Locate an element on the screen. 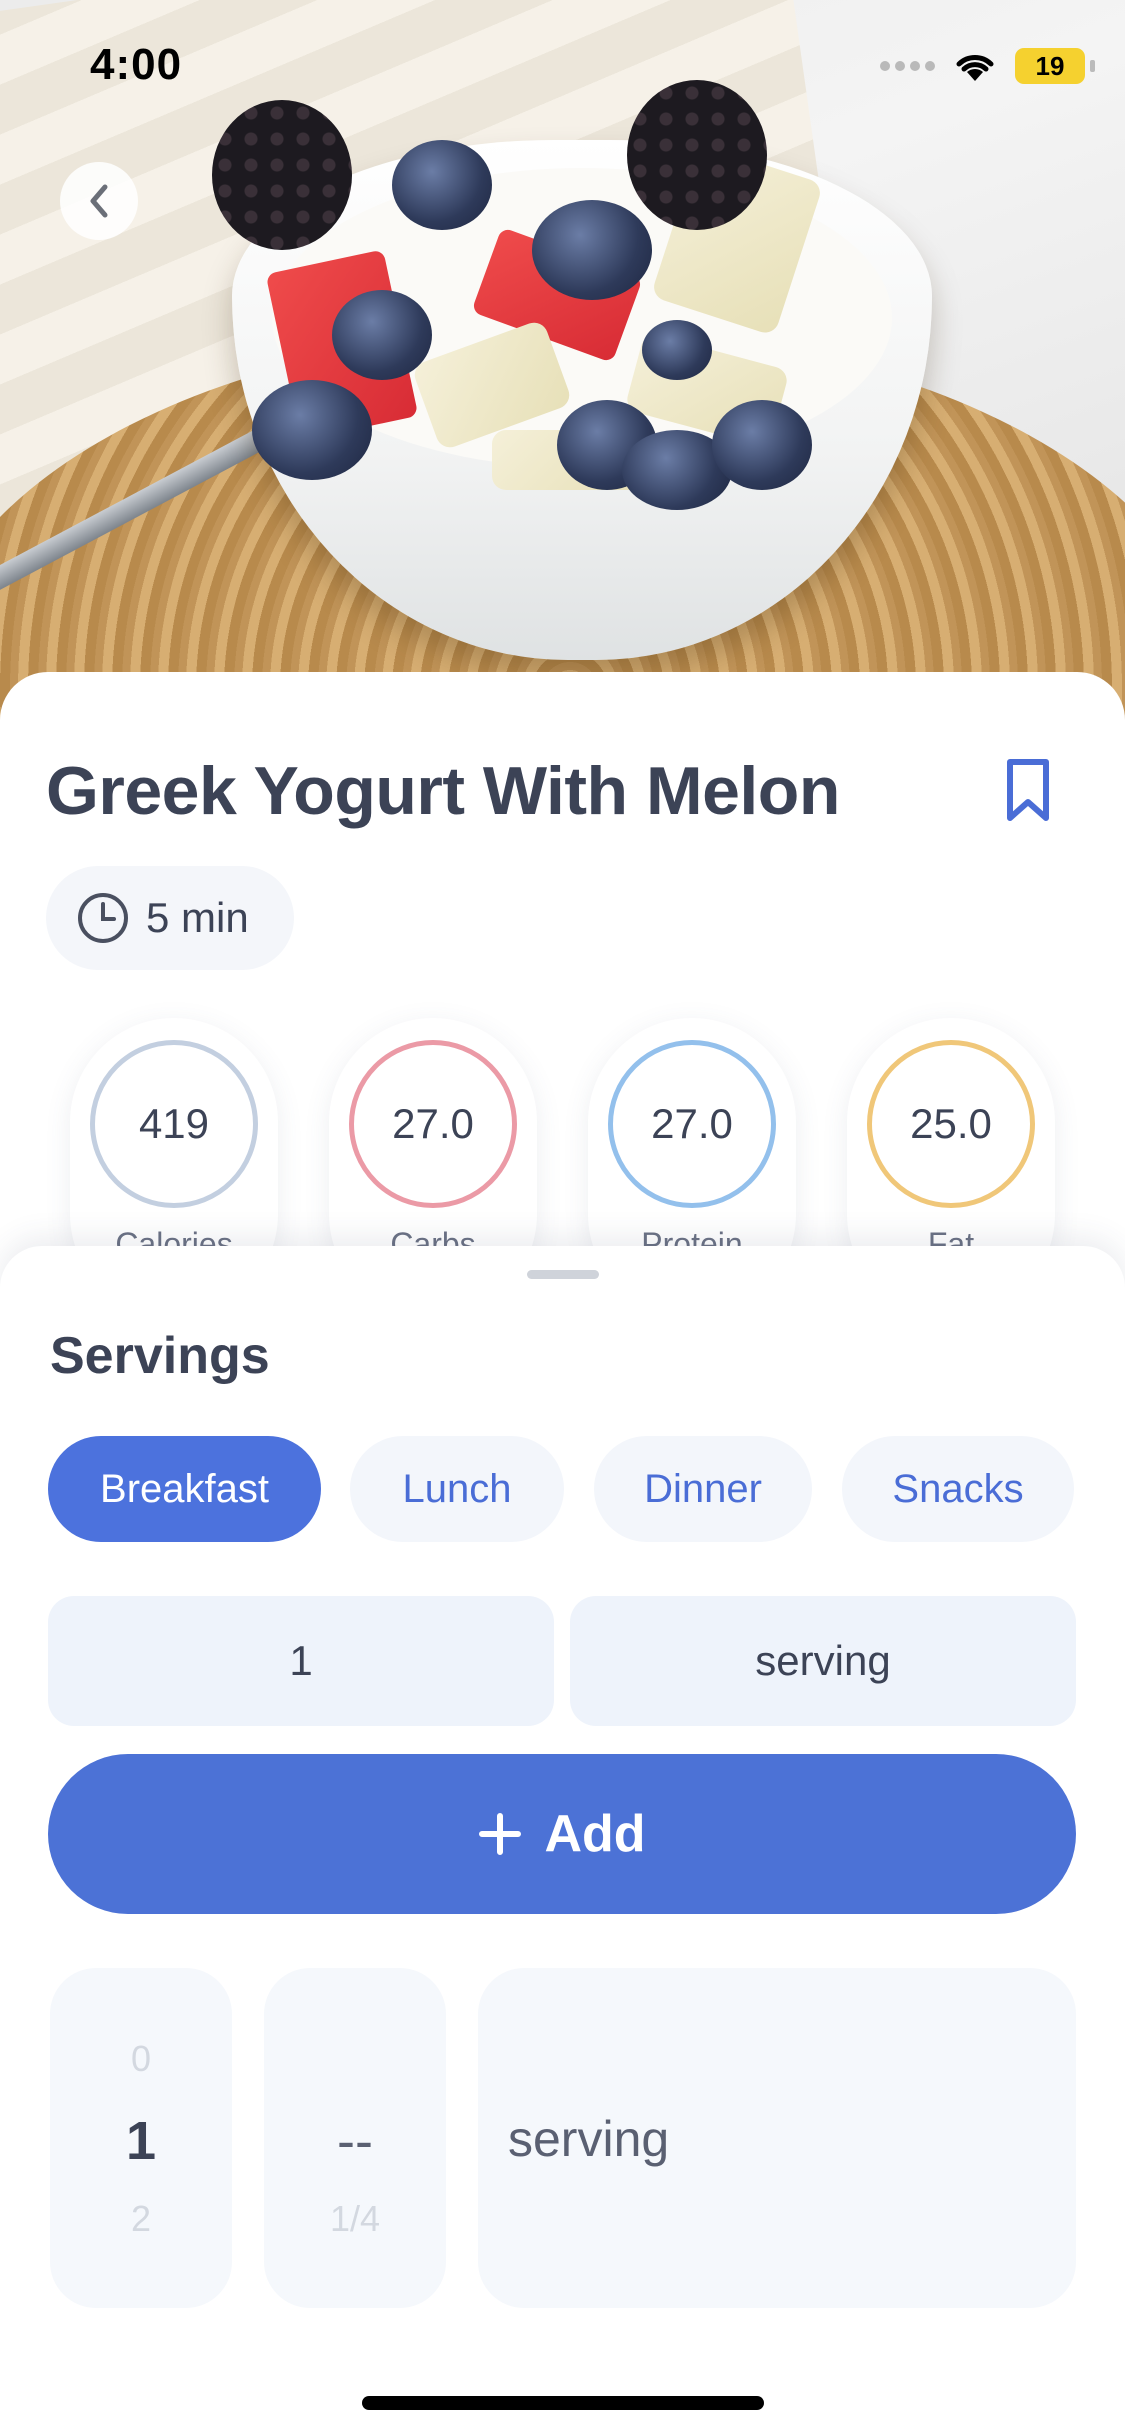 The height and width of the screenshot is (2436, 1125). cellular-signal-icon is located at coordinates (907, 66).